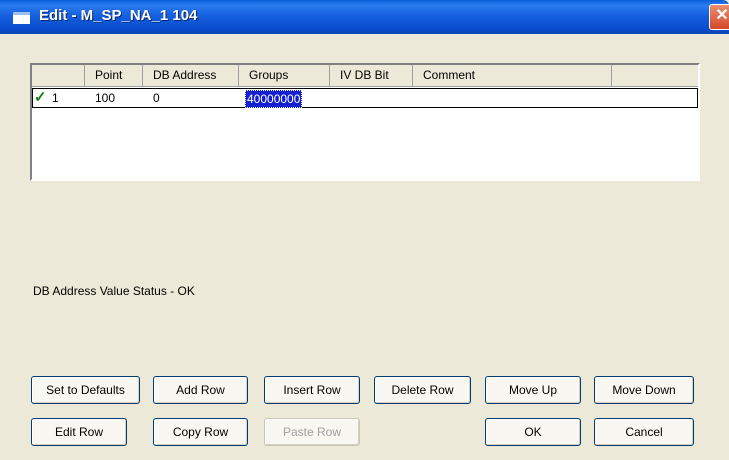 The image size is (729, 460). What do you see at coordinates (105, 98) in the screenshot?
I see `cell-point: 100` at bounding box center [105, 98].